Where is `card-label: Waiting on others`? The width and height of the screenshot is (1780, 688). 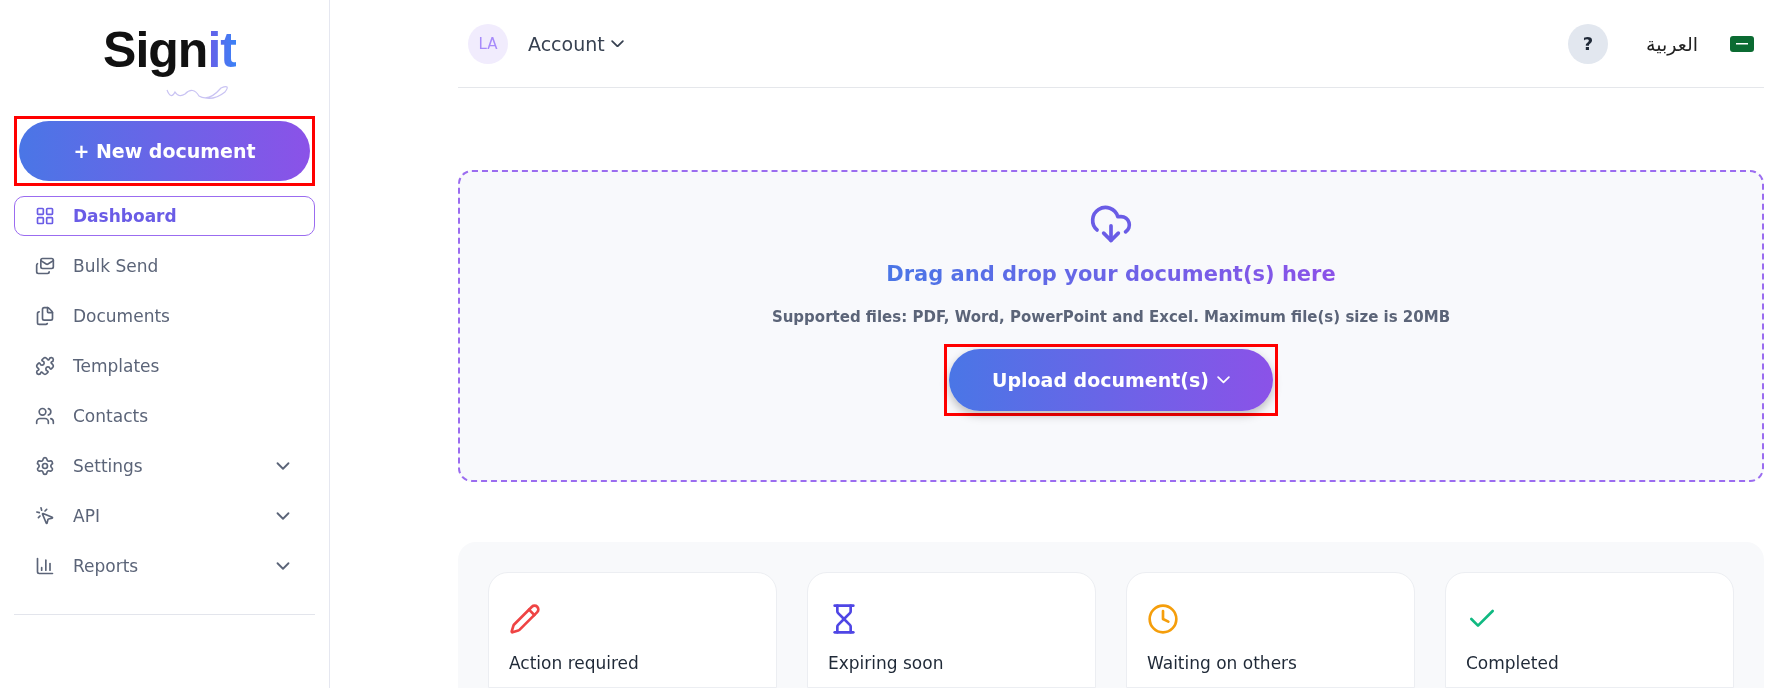
card-label: Waiting on others is located at coordinates (1222, 663).